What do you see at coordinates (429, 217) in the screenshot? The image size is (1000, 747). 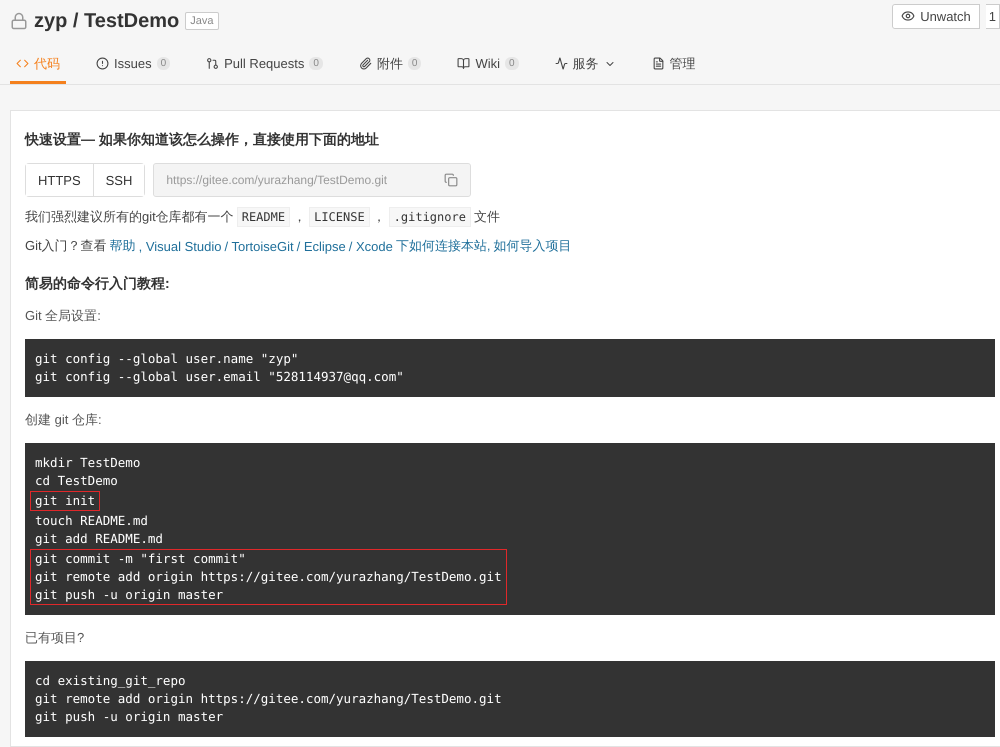 I see `file-name: .gitignore` at bounding box center [429, 217].